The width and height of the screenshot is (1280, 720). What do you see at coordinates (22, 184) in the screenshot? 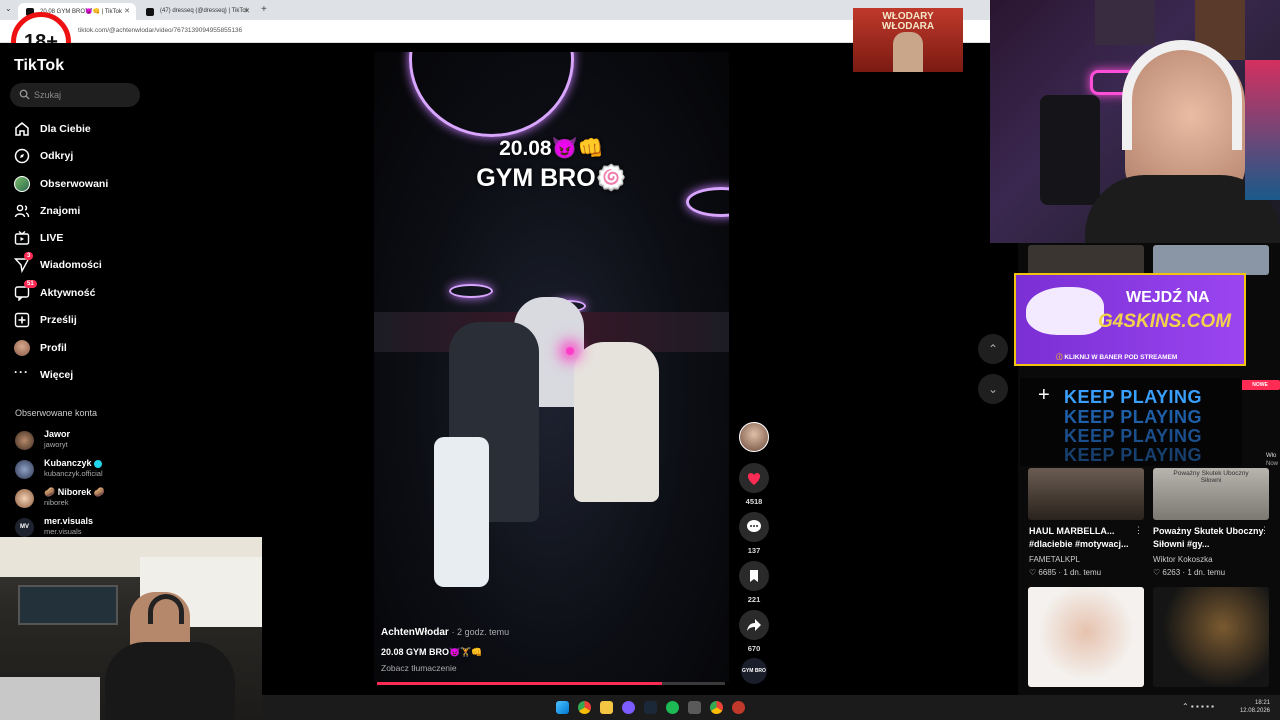
I see `following-avatar-icon` at bounding box center [22, 184].